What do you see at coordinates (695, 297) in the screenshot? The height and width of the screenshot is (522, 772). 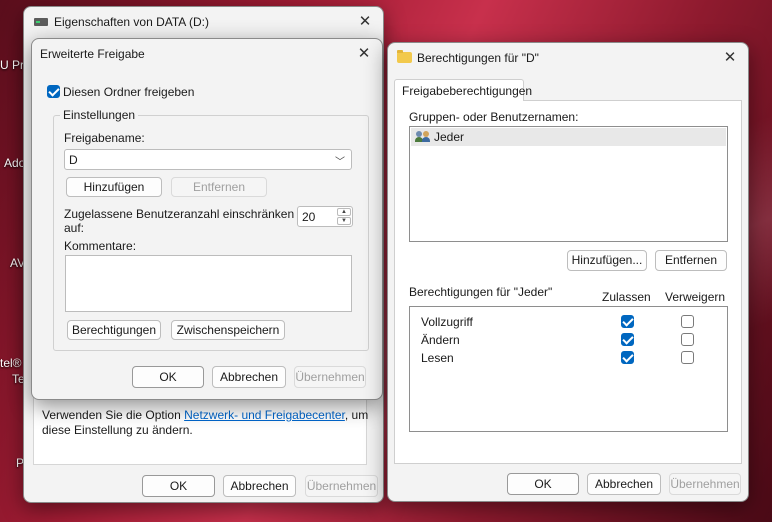 I see `deny-header: Verweigern` at bounding box center [695, 297].